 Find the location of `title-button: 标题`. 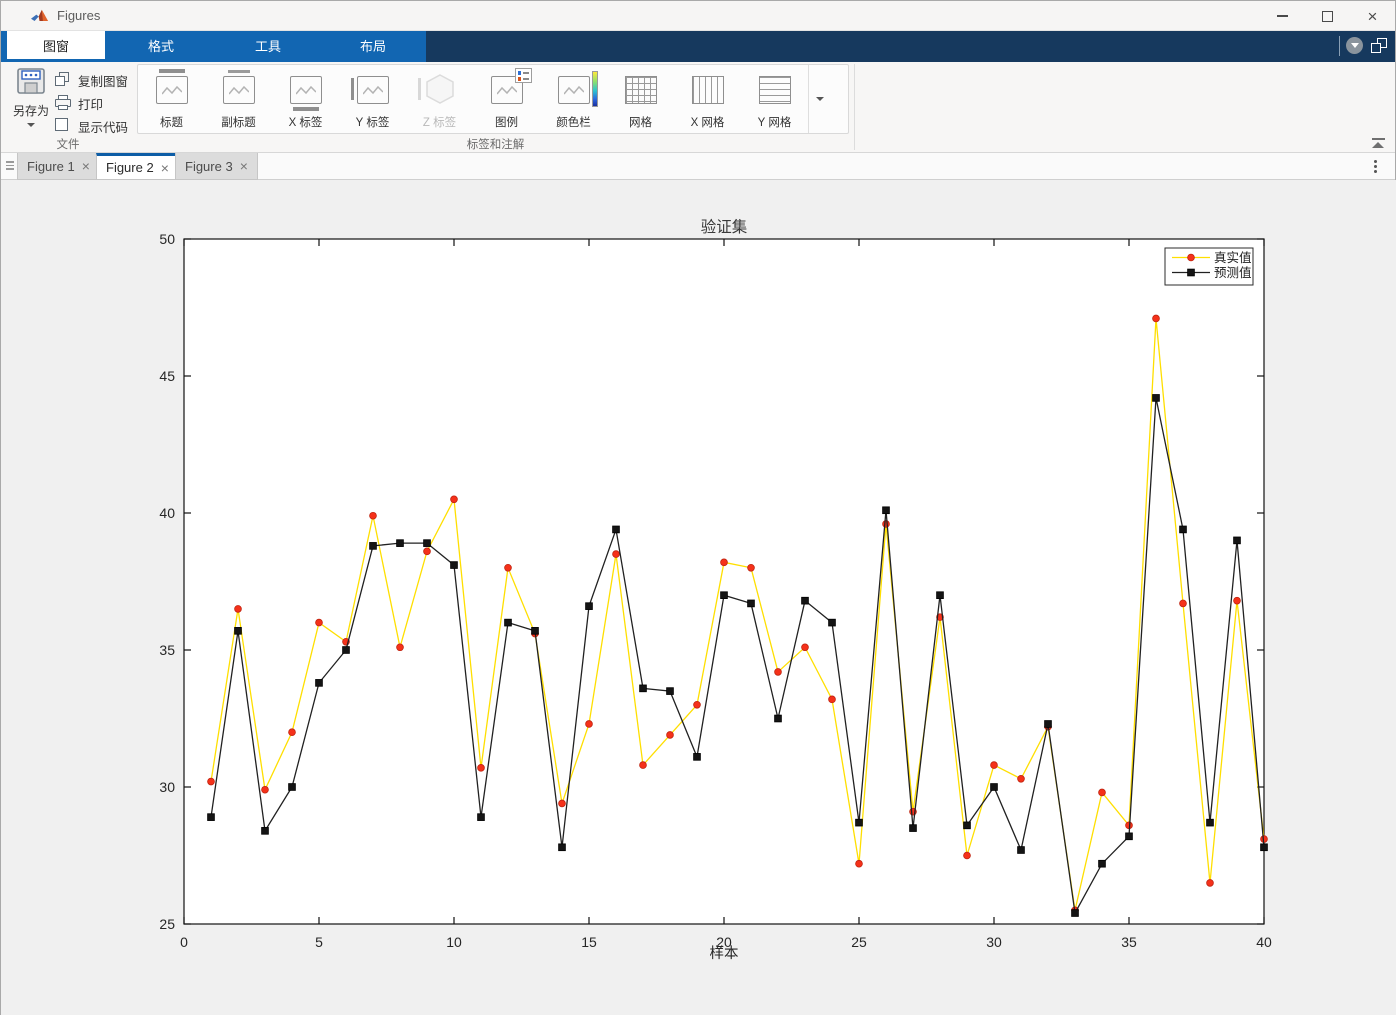

title-button: 标题 is located at coordinates (171, 99).